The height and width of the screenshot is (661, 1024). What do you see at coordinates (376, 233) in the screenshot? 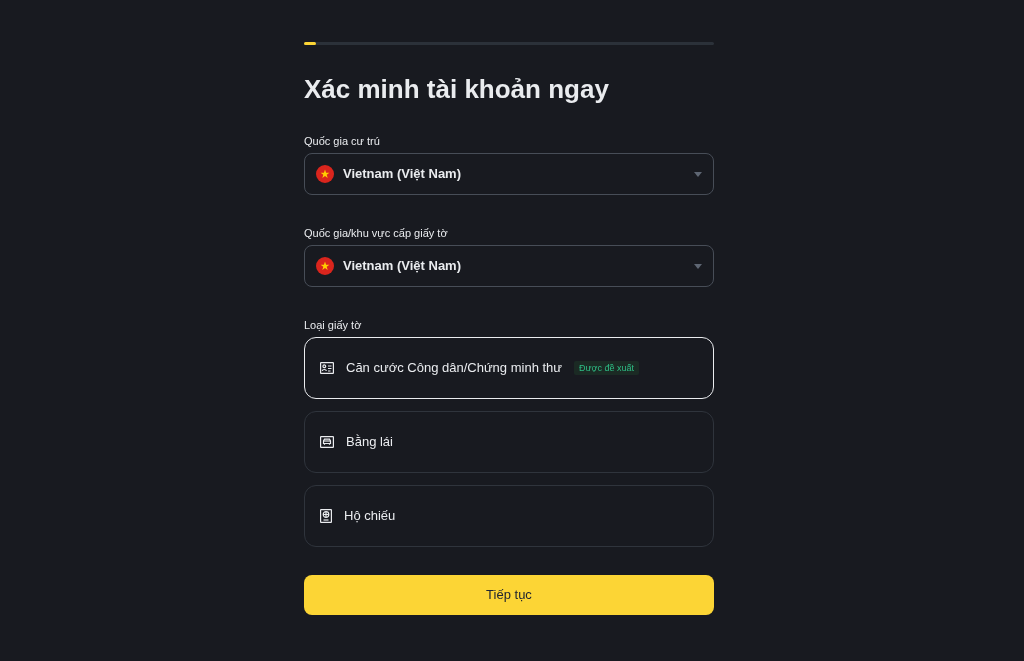
I see `field-label: Quốc gia/khu vực cấp giấy tờ` at bounding box center [376, 233].